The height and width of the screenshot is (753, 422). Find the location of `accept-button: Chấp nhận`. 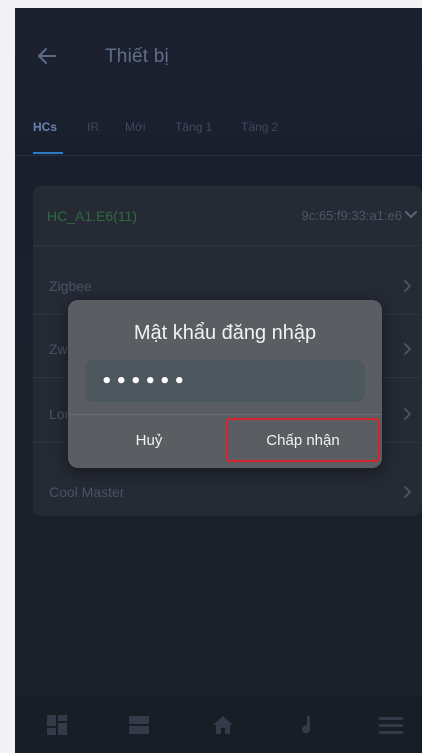

accept-button: Chấp nhận is located at coordinates (303, 440).